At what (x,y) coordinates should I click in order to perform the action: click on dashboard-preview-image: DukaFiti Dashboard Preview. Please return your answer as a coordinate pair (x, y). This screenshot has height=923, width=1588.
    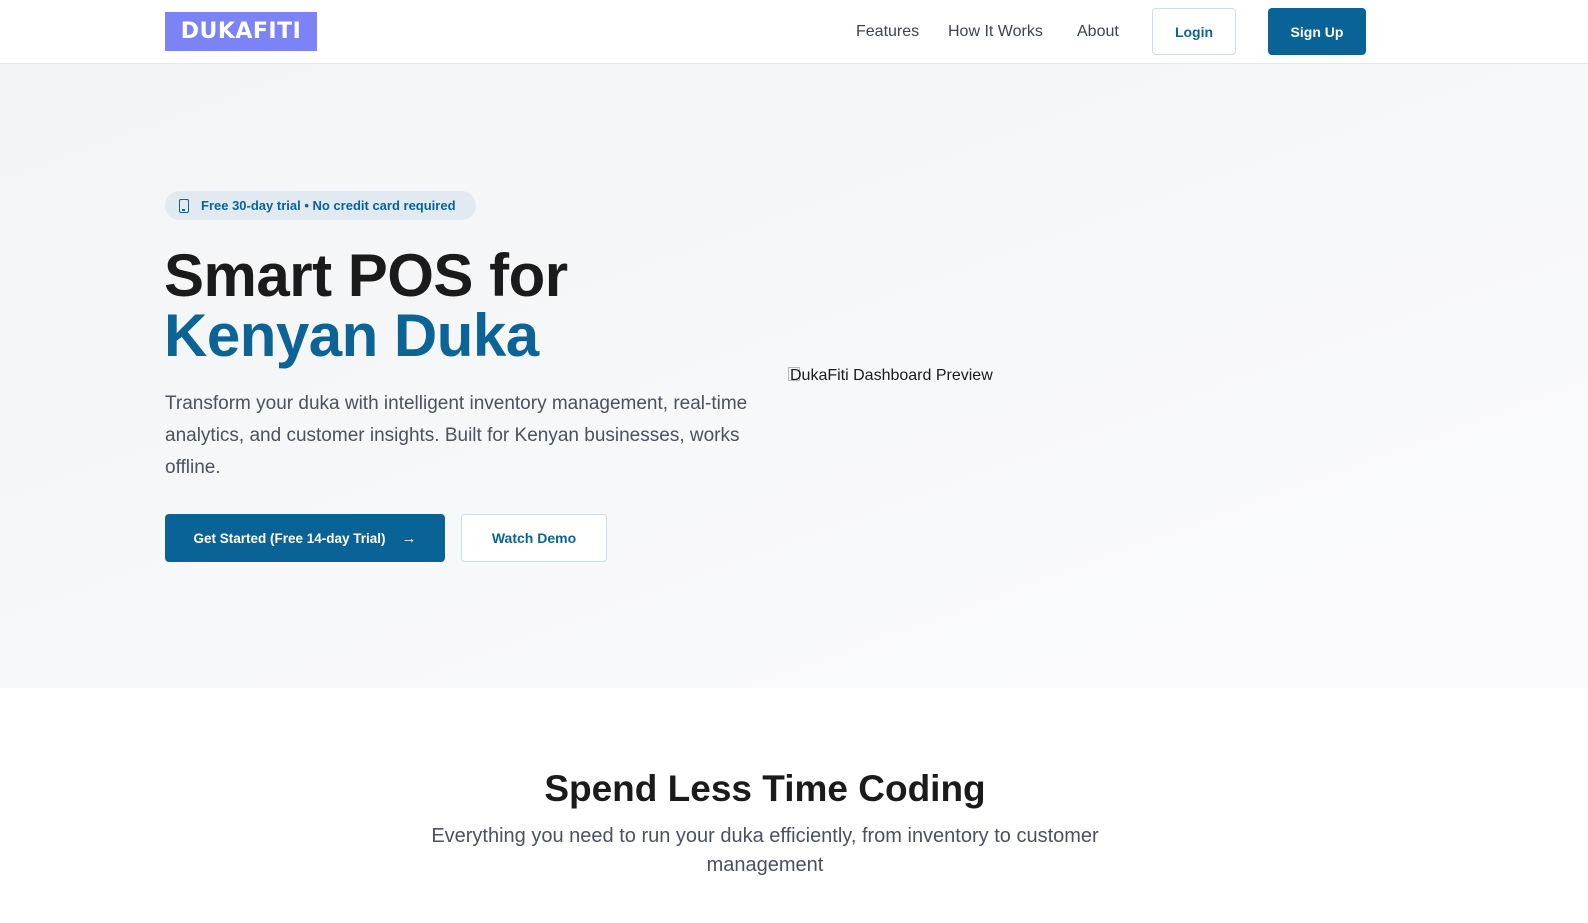
    Looking at the image, I should click on (1078, 404).